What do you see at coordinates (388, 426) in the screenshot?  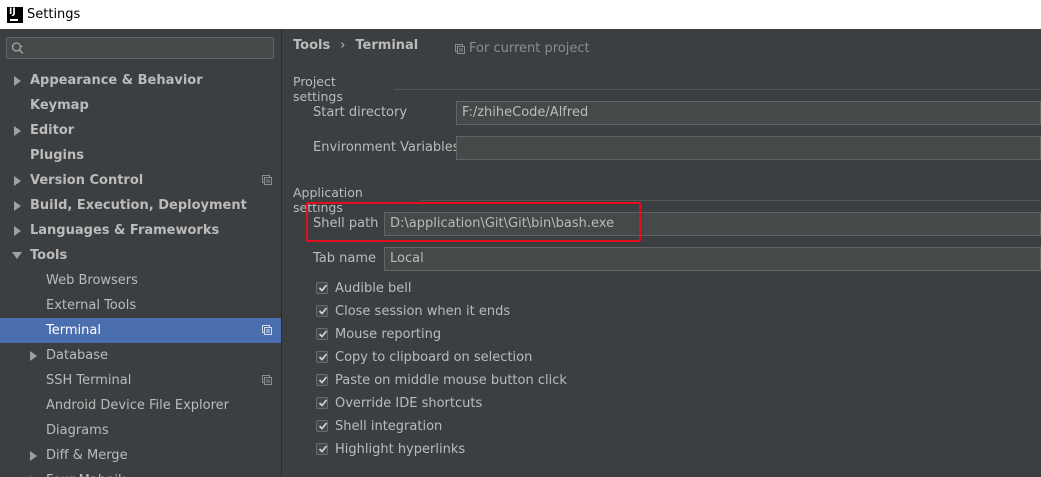 I see `checkbox-label: Shell integration` at bounding box center [388, 426].